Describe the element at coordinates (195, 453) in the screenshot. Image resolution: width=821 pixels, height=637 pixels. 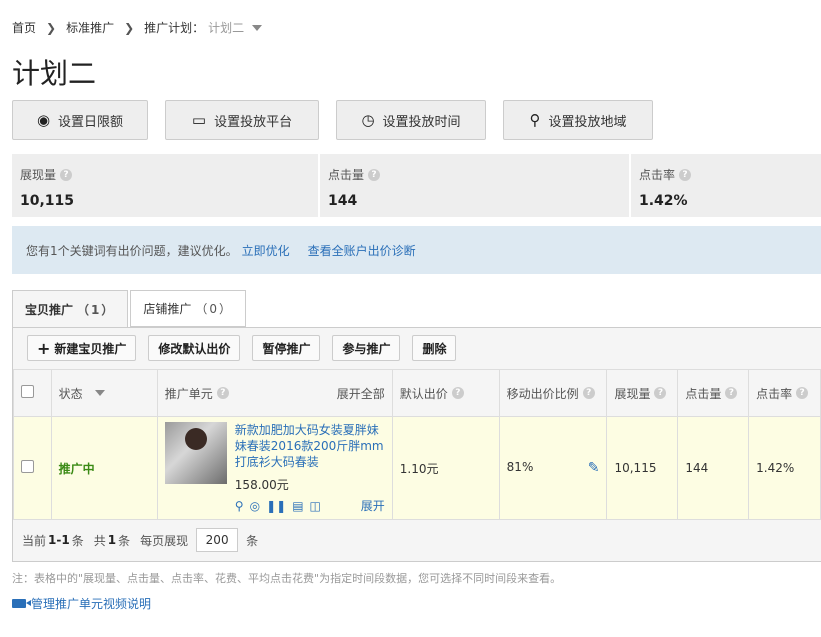
I see `product-thumbnail` at that location.